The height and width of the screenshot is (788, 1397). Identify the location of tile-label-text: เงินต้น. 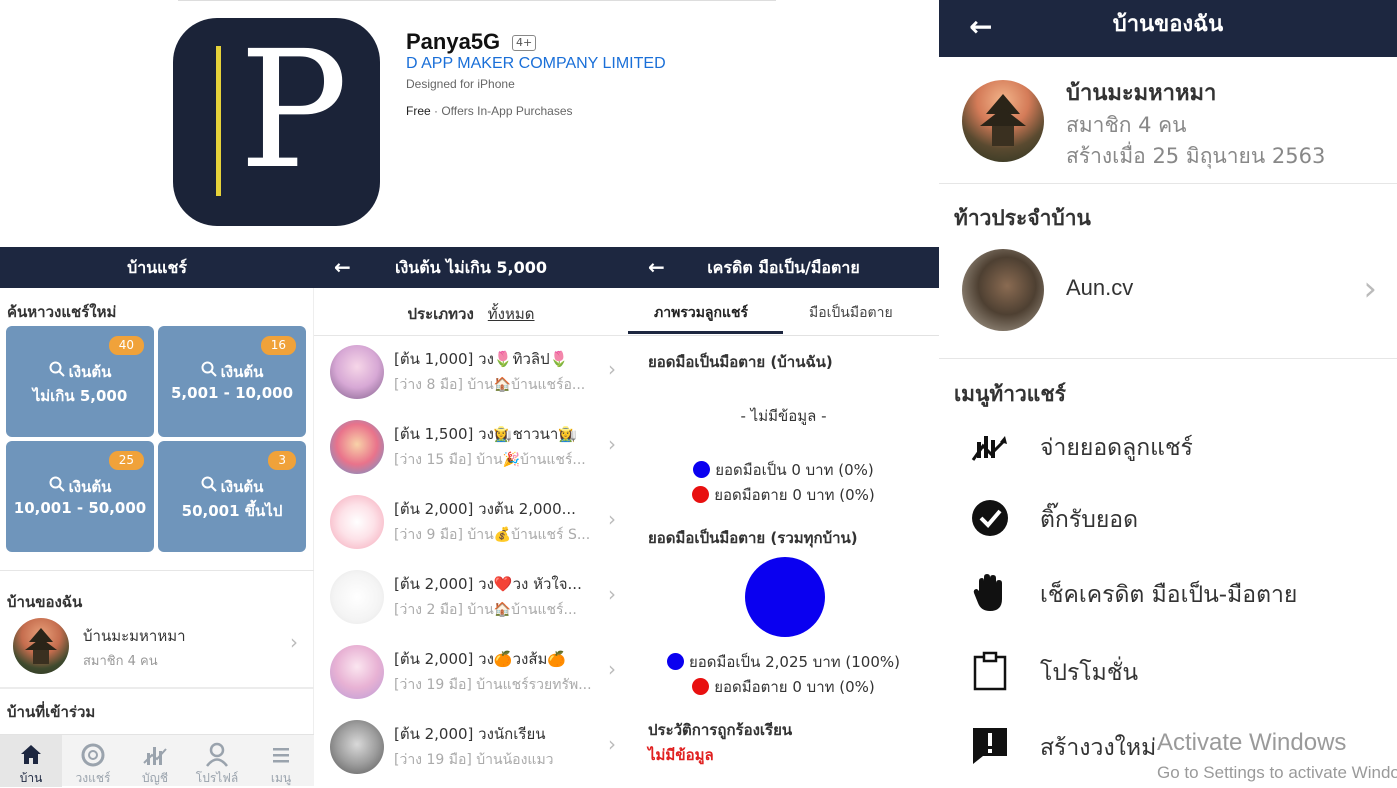
(90, 372).